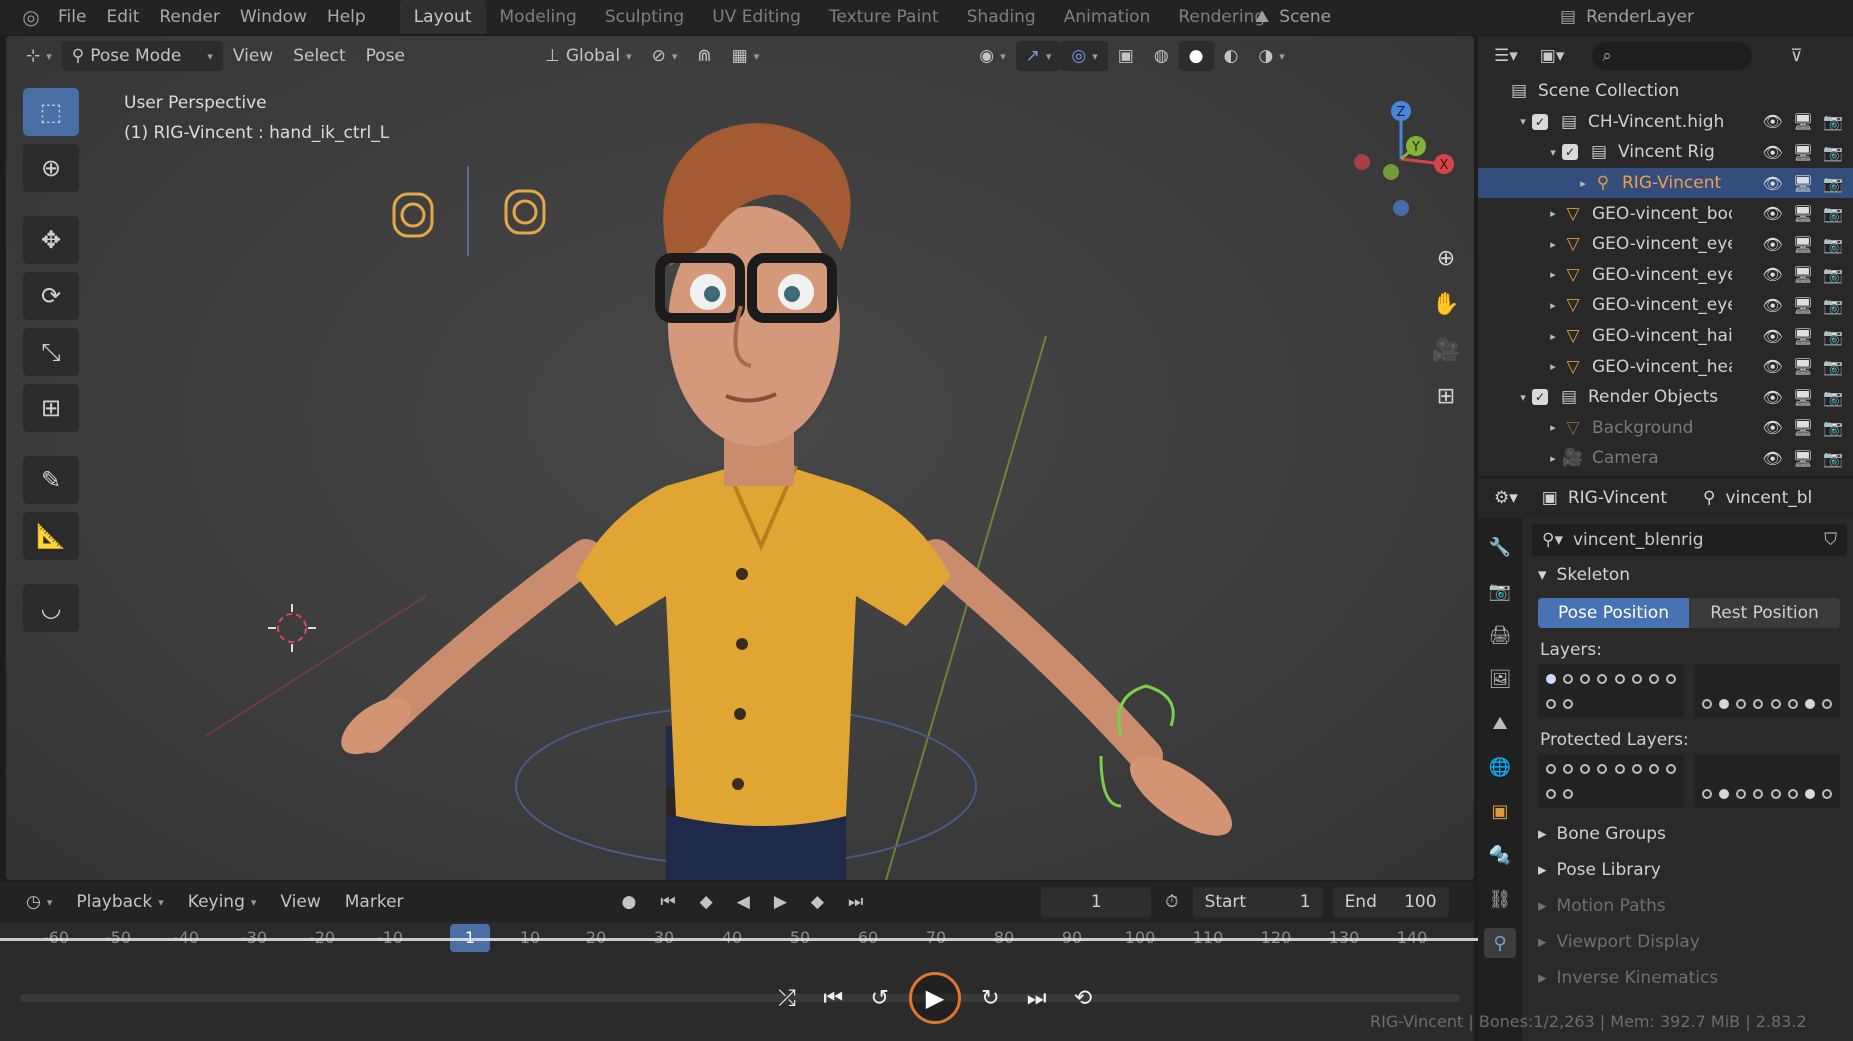 This screenshot has width=1853, height=1041. What do you see at coordinates (319, 56) in the screenshot?
I see `select-menu: Select` at bounding box center [319, 56].